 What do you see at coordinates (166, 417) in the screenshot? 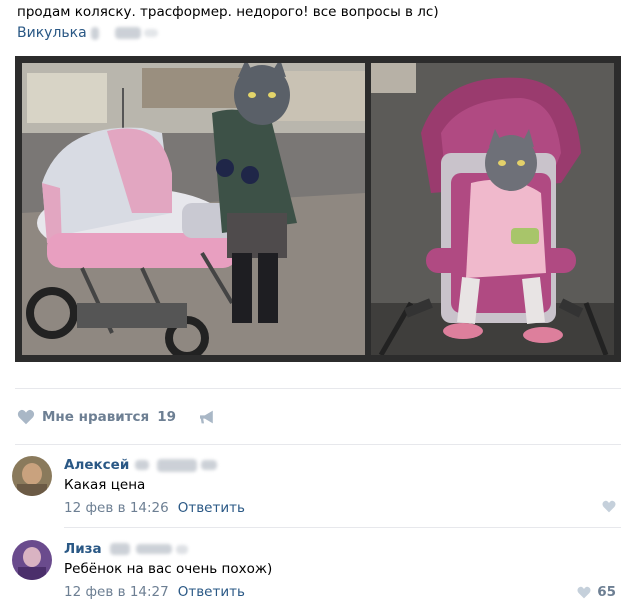
I see `like-count: 19` at bounding box center [166, 417].